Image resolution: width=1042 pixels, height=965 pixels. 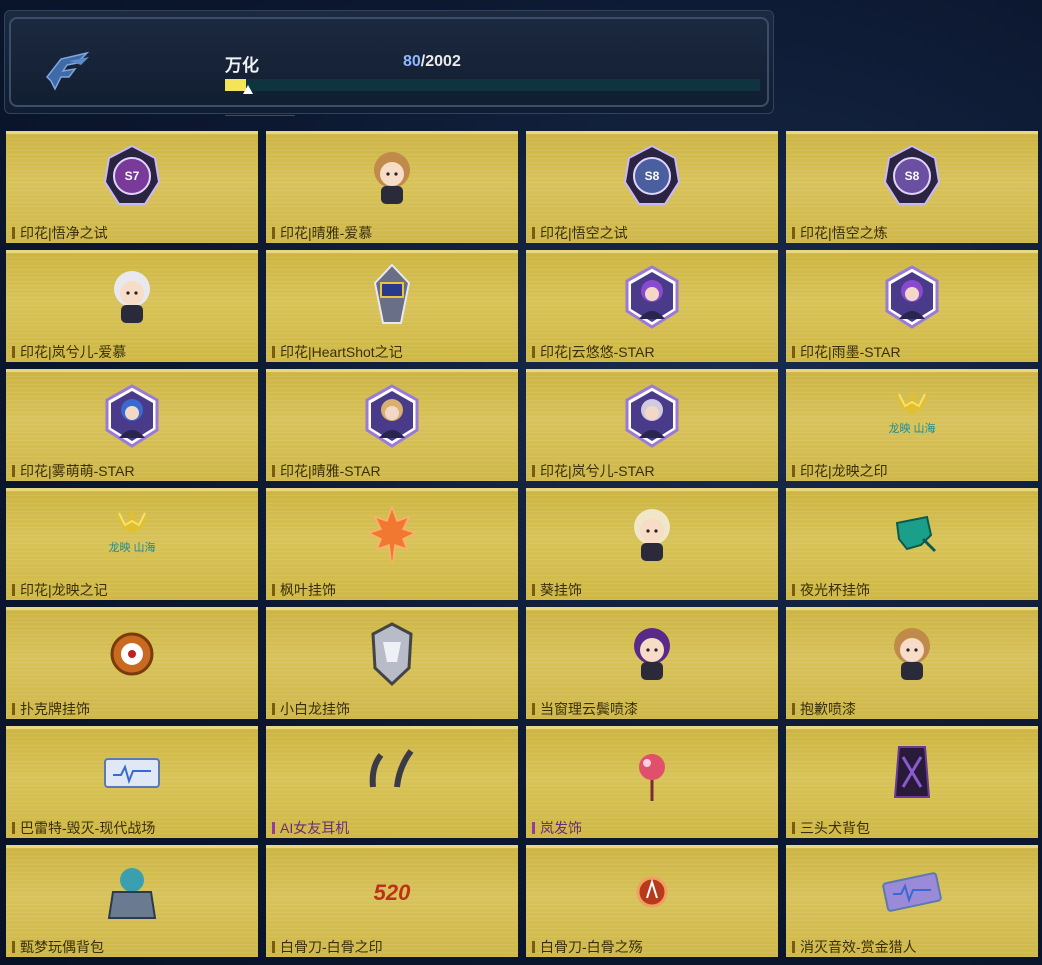 What do you see at coordinates (912, 892) in the screenshot?
I see `sound-card-icon` at bounding box center [912, 892].